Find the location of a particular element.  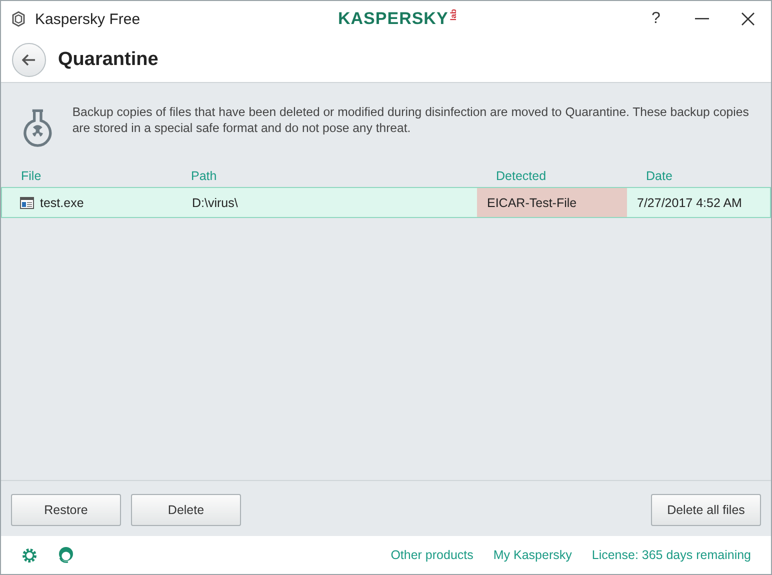

settings-icon is located at coordinates (29, 555).